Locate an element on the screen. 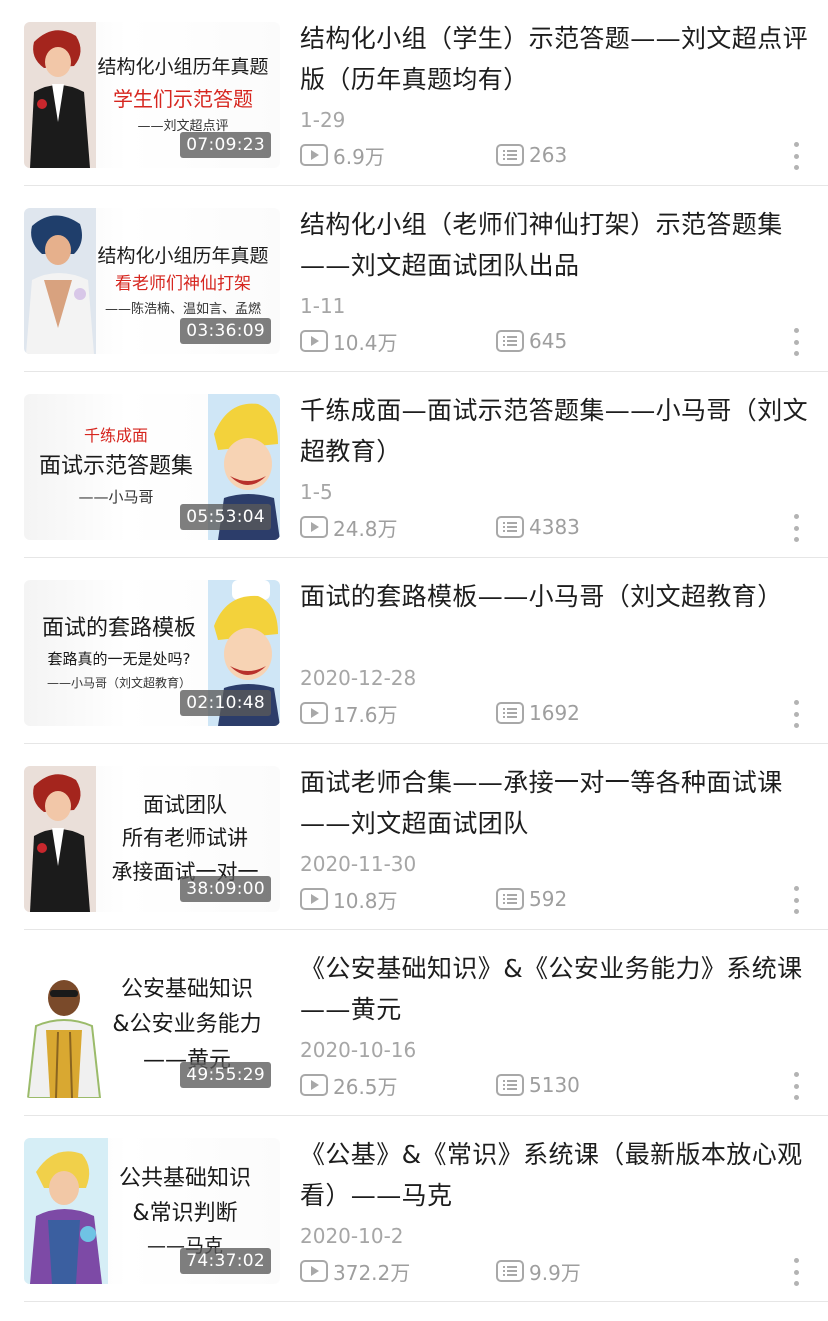  thumbnail-line-3: ——小马哥 is located at coordinates (116, 496).